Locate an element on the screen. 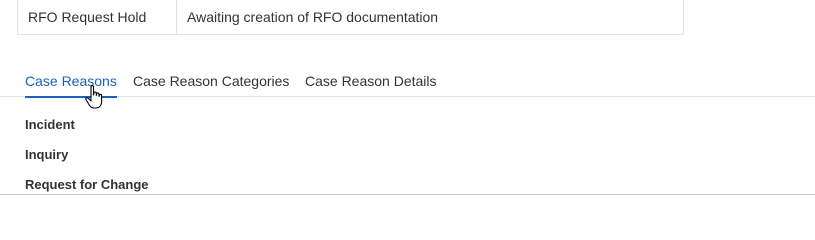 This screenshot has height=240, width=815. tab-case-reason-categories: Case Reason Categories is located at coordinates (211, 82).